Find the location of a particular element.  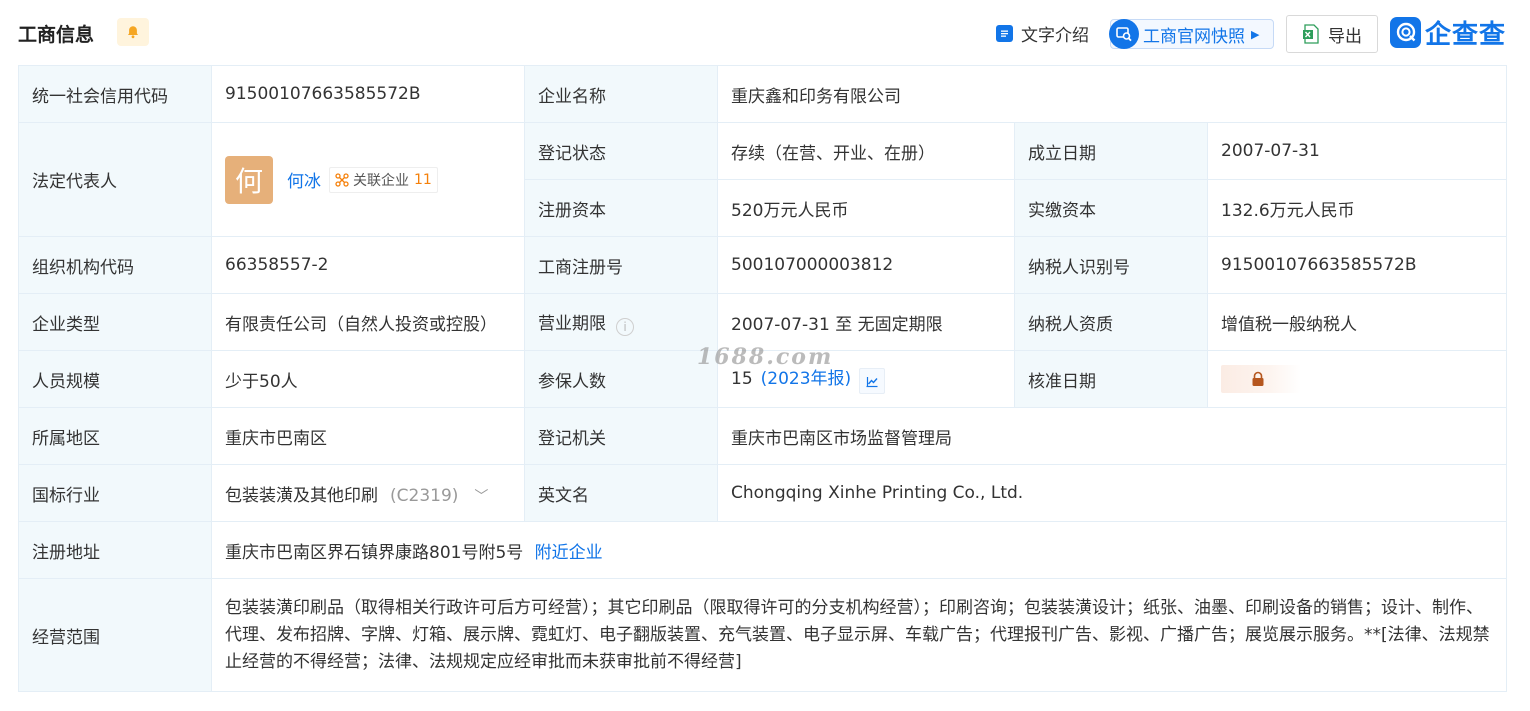

watermark: 1688.com is located at coordinates (765, 357).